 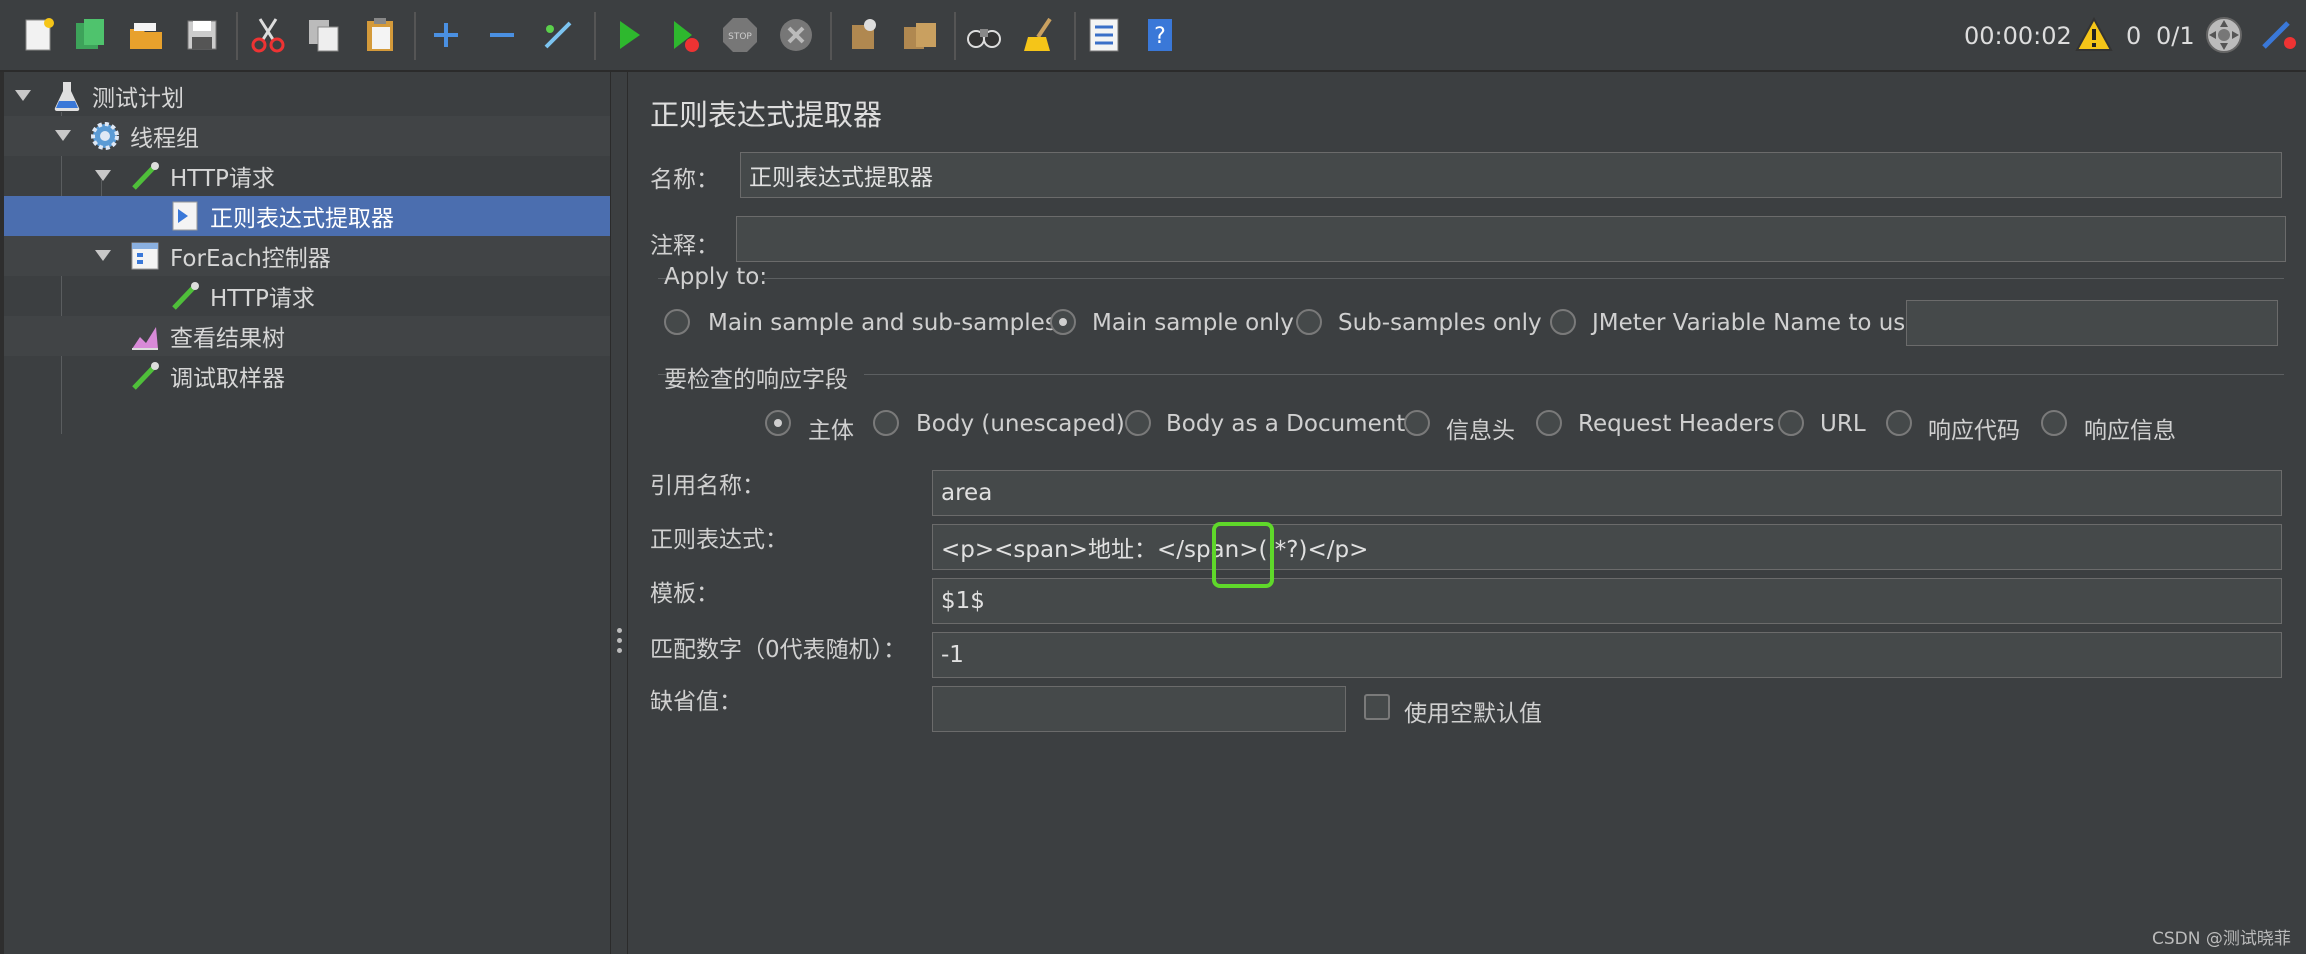 What do you see at coordinates (1607, 601) in the screenshot?
I see `template-input: $1$` at bounding box center [1607, 601].